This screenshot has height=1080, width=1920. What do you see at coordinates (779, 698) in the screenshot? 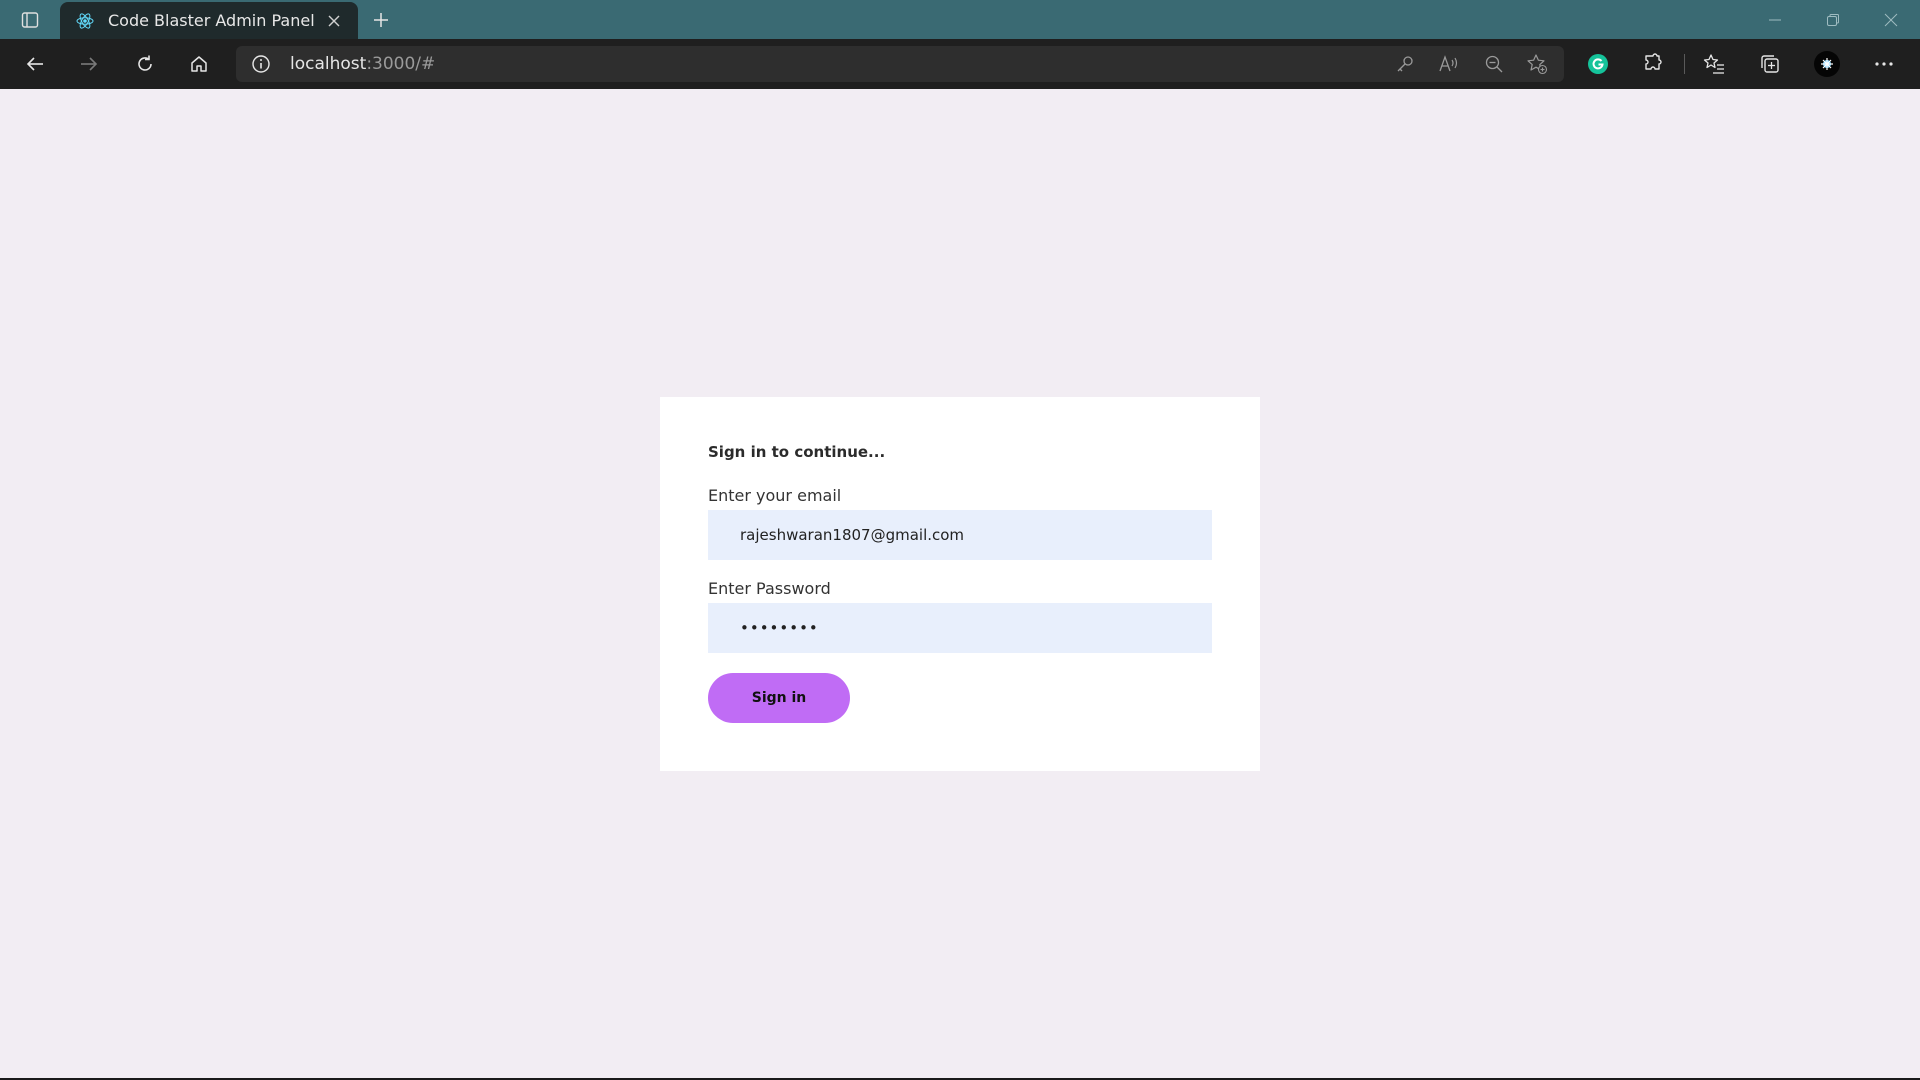
I see `sign-in-button: Sign in` at bounding box center [779, 698].